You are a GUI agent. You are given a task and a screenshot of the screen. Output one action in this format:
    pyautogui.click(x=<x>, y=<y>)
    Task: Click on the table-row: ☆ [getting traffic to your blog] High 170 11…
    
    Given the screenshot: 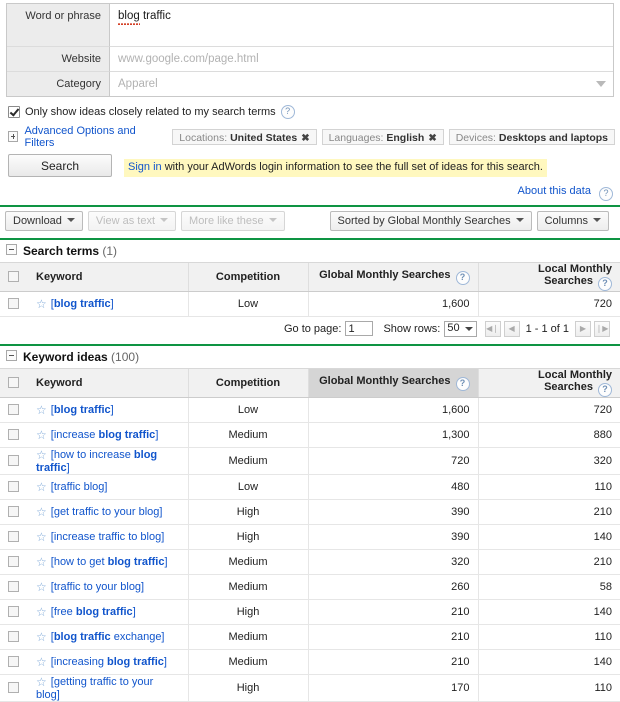 What is the action you would take?
    pyautogui.click(x=310, y=688)
    